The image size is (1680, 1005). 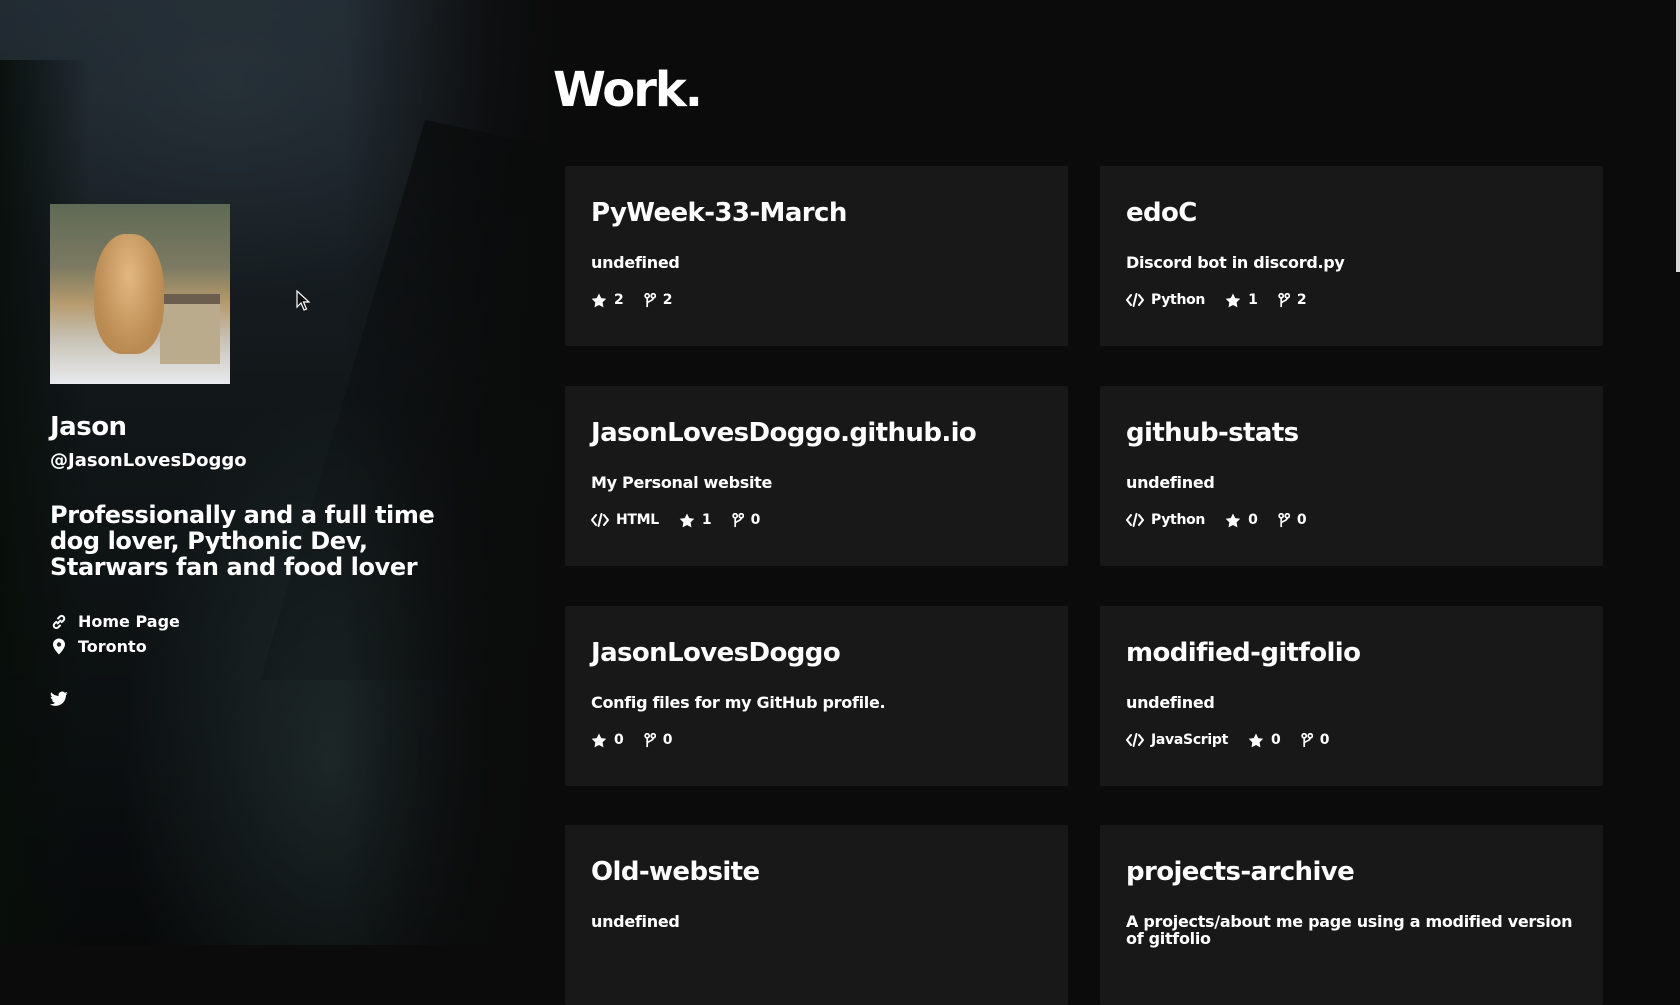 What do you see at coordinates (1243, 653) in the screenshot?
I see `project-name: modified-gitfolio` at bounding box center [1243, 653].